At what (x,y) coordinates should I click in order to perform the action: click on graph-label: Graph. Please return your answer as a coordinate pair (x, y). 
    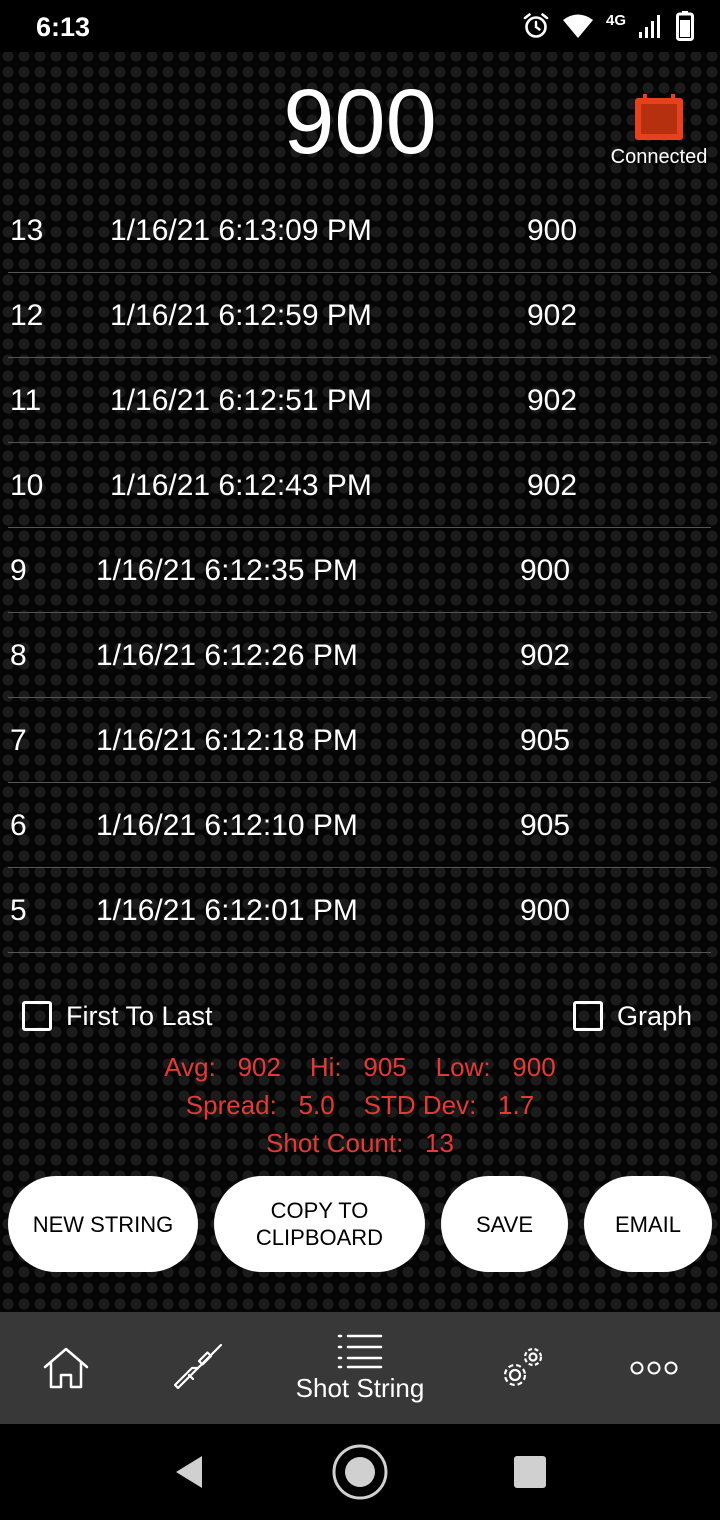
    Looking at the image, I should click on (655, 1015).